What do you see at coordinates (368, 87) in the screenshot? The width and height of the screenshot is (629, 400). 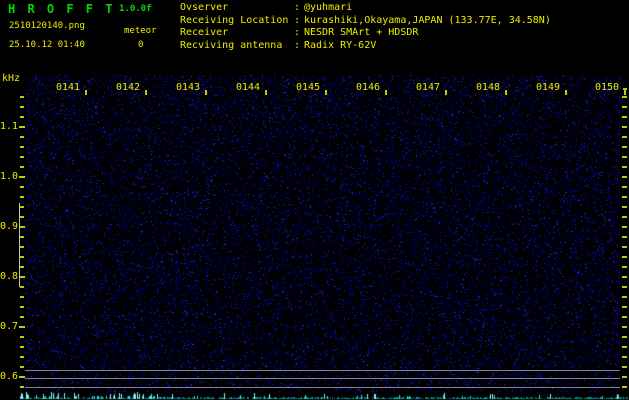 I see `time-tick-label: 0146` at bounding box center [368, 87].